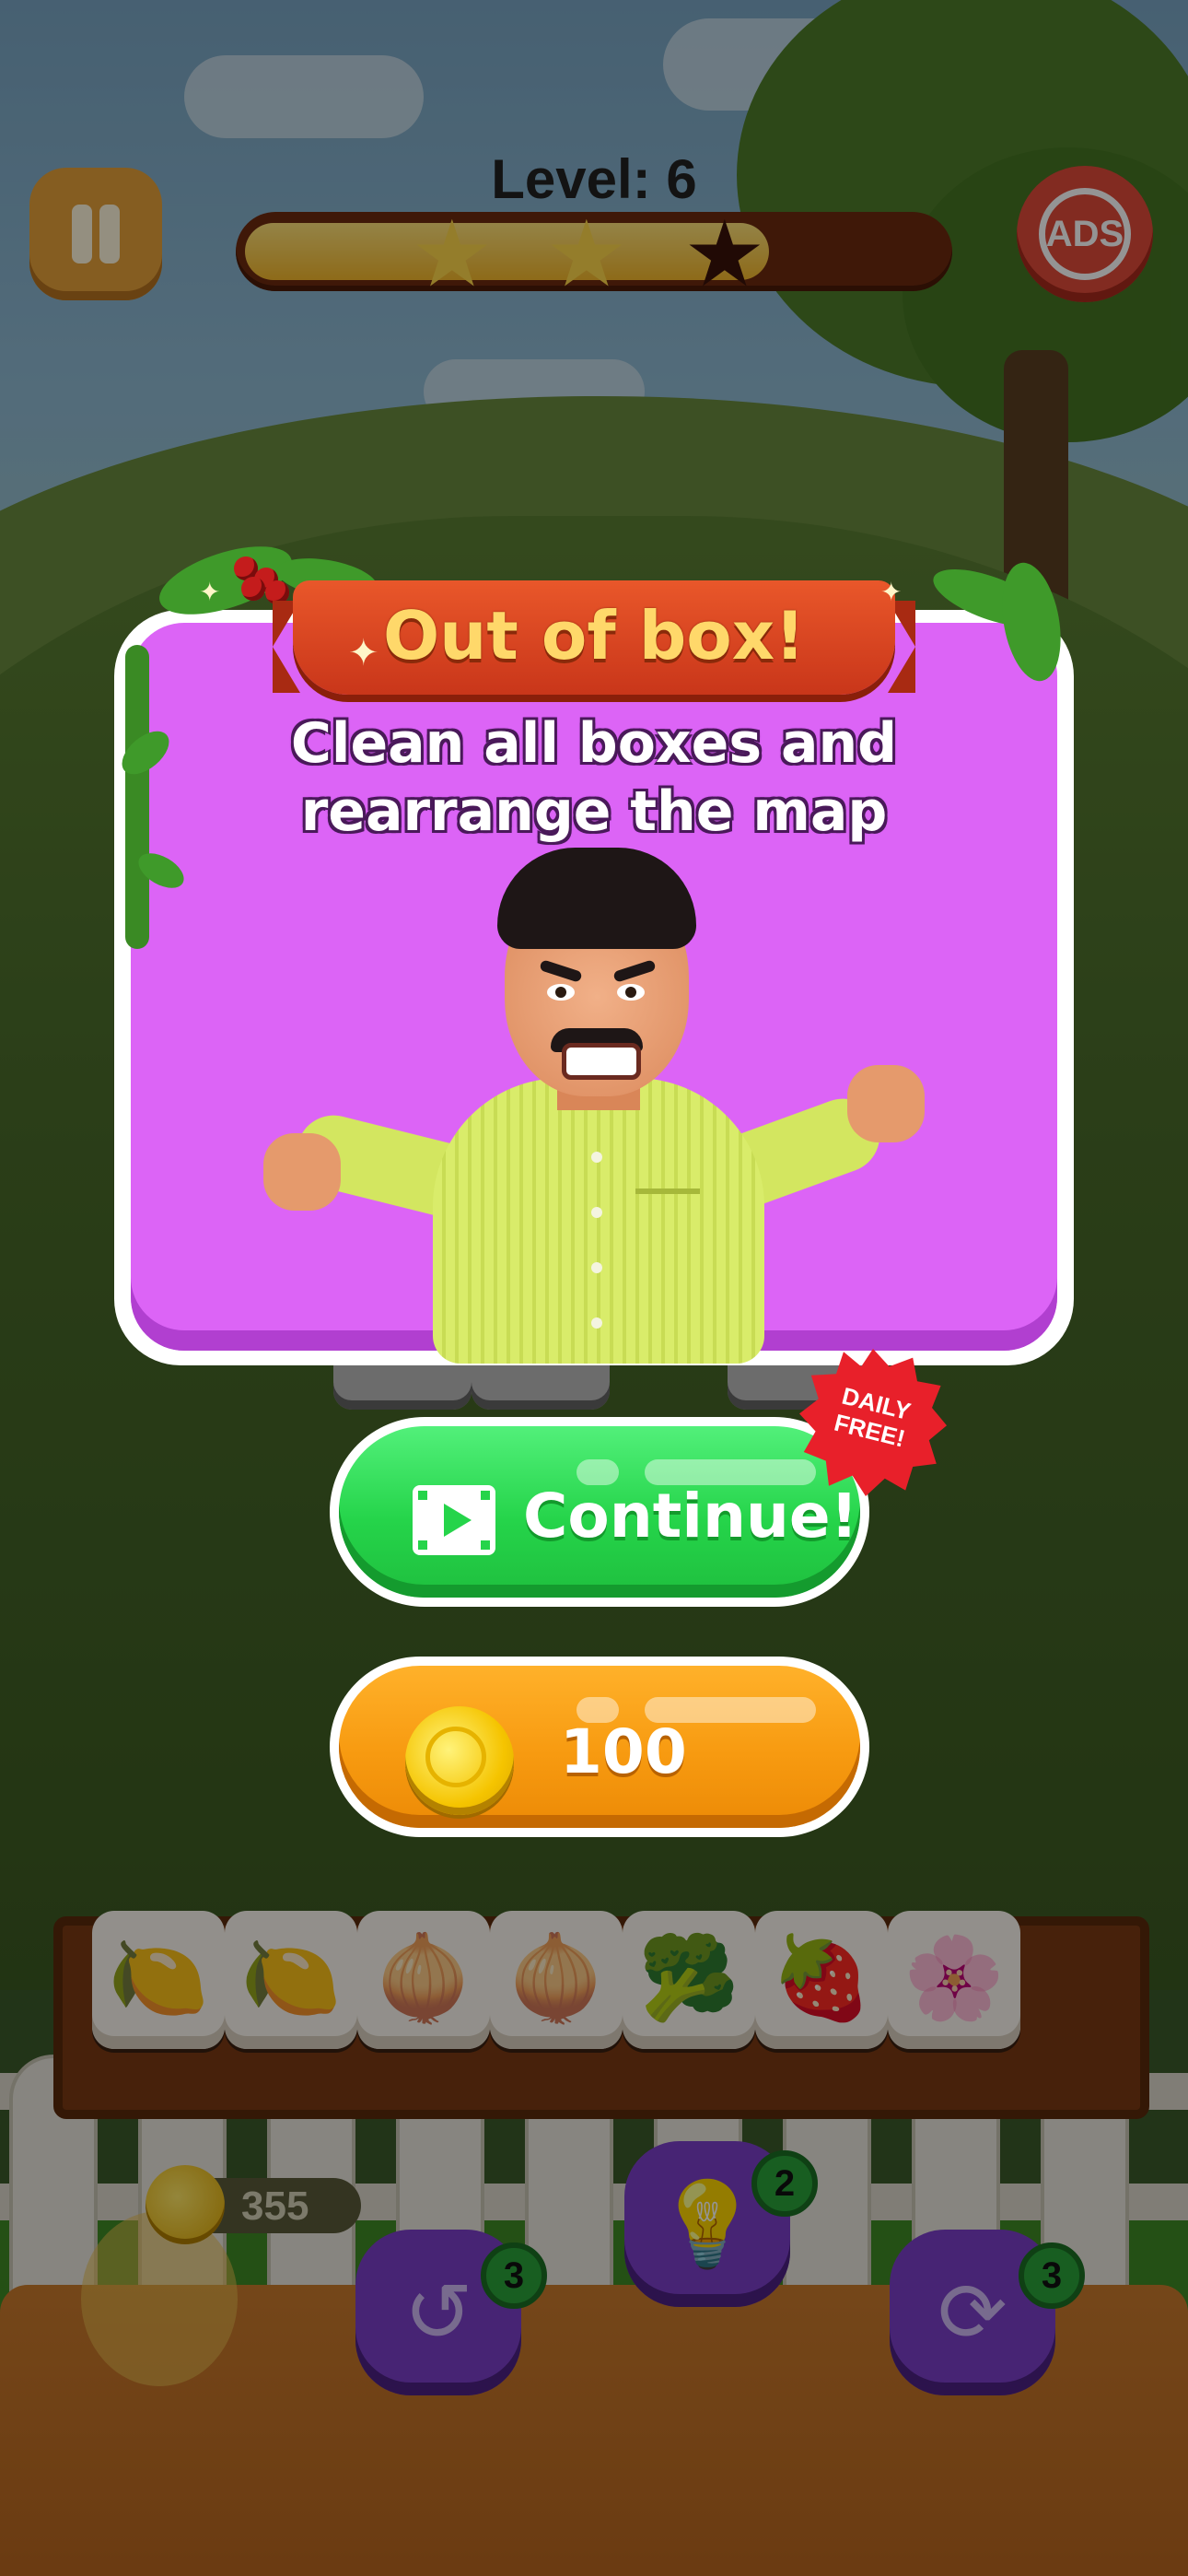 Image resolution: width=1188 pixels, height=2576 pixels. What do you see at coordinates (594, 635) in the screenshot?
I see `dialog-title: Out of box!` at bounding box center [594, 635].